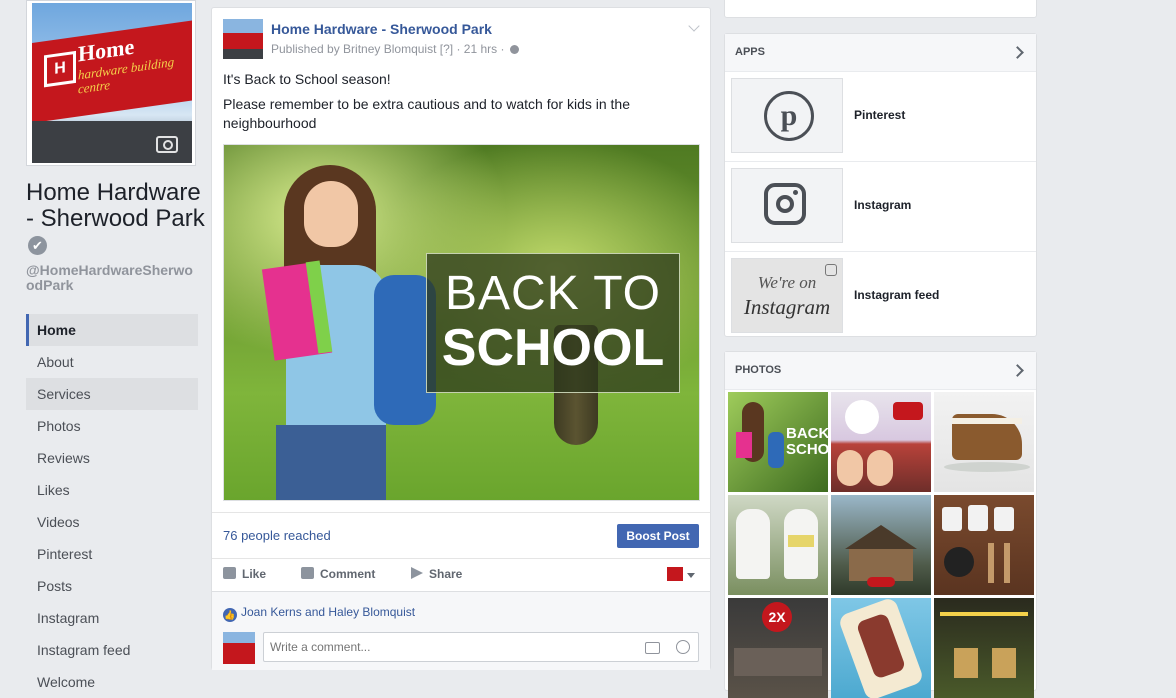 Image resolution: width=1176 pixels, height=698 pixels. I want to click on nav-item-welcome: Welcome, so click(112, 682).